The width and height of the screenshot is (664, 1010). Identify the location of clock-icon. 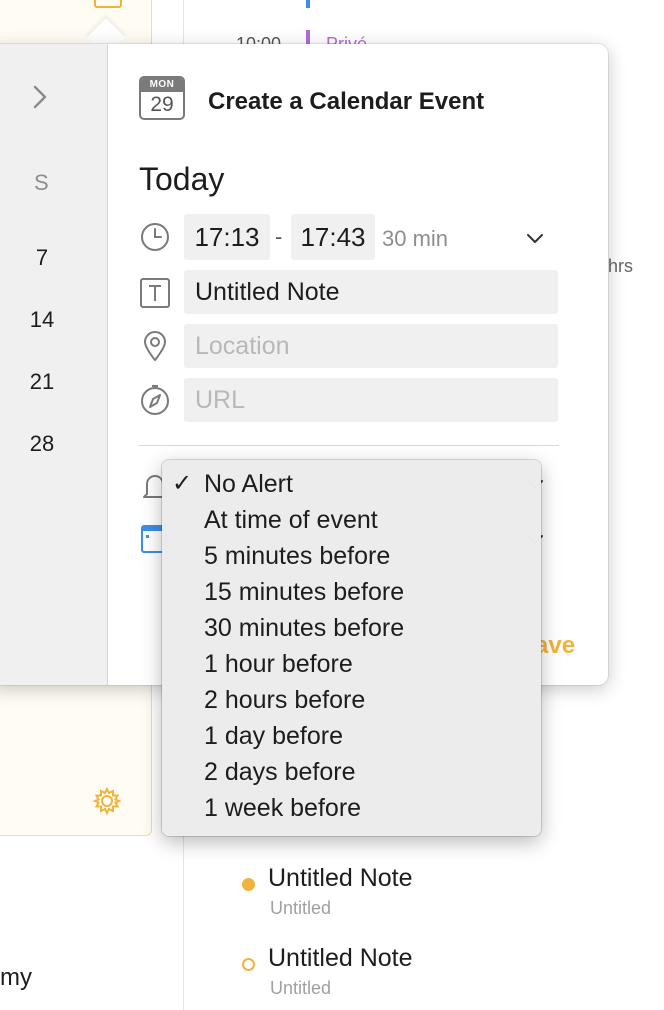
(155, 237).